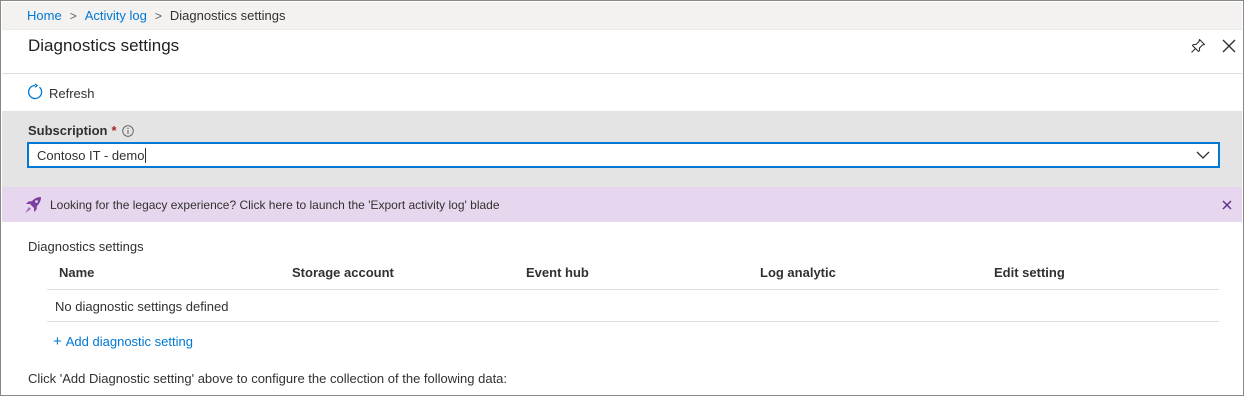 This screenshot has width=1244, height=396. What do you see at coordinates (37, 93) in the screenshot?
I see `refresh-icon` at bounding box center [37, 93].